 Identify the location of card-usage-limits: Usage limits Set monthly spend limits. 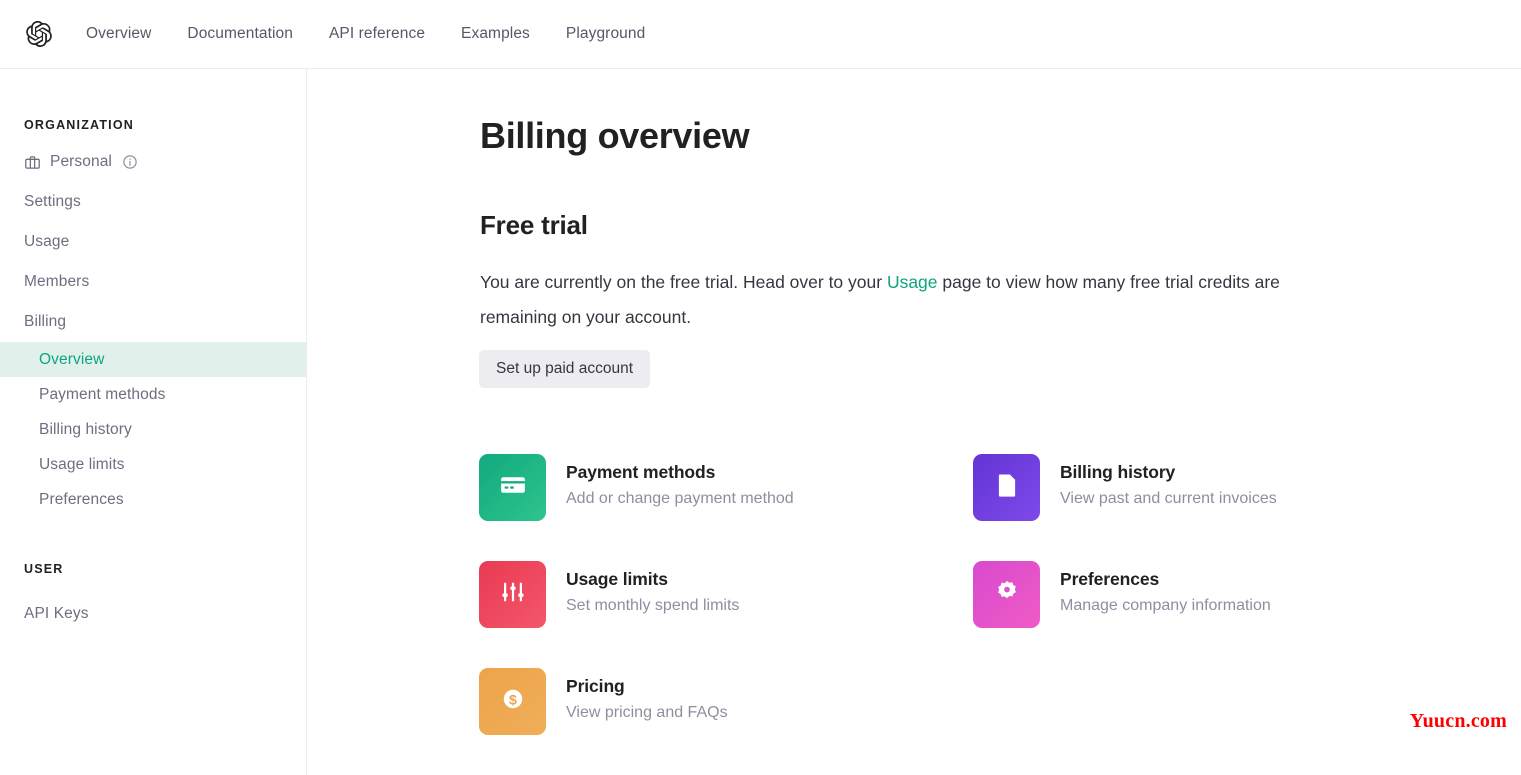
(726, 610).